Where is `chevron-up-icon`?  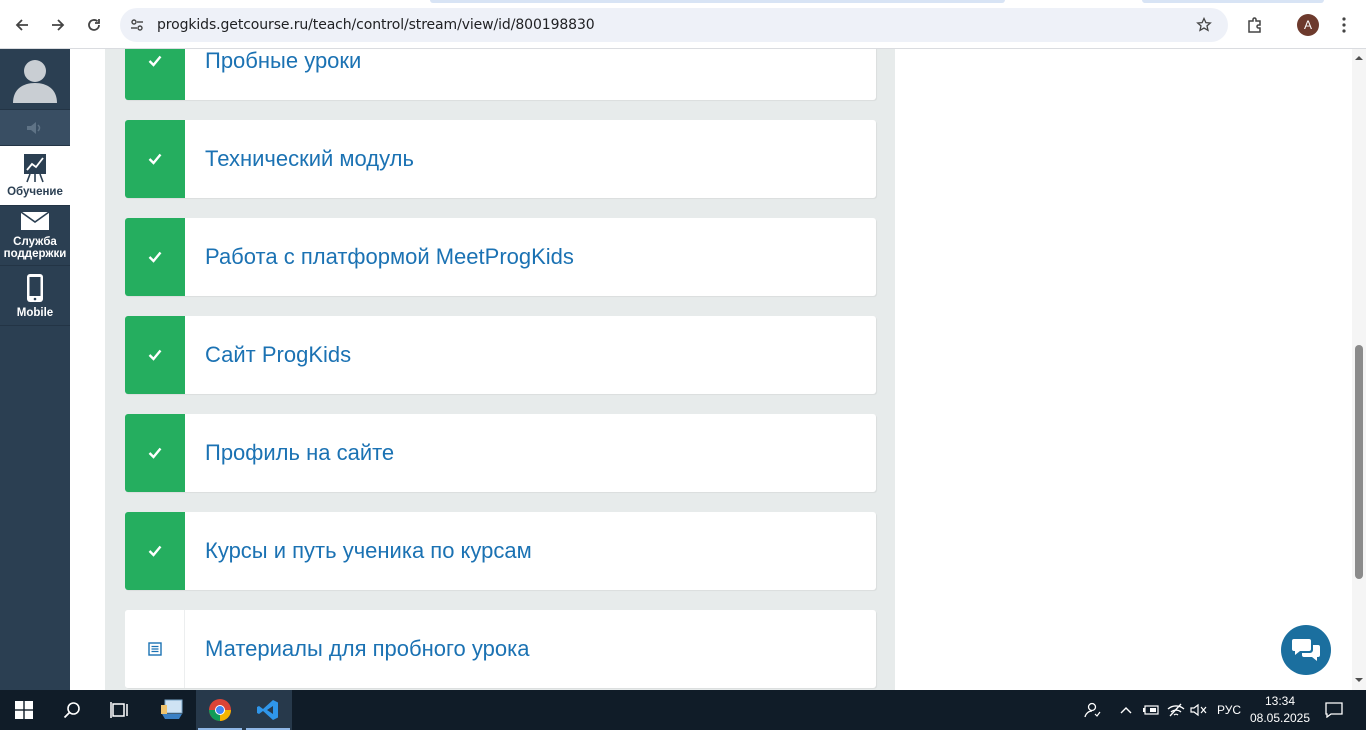 chevron-up-icon is located at coordinates (1126, 710).